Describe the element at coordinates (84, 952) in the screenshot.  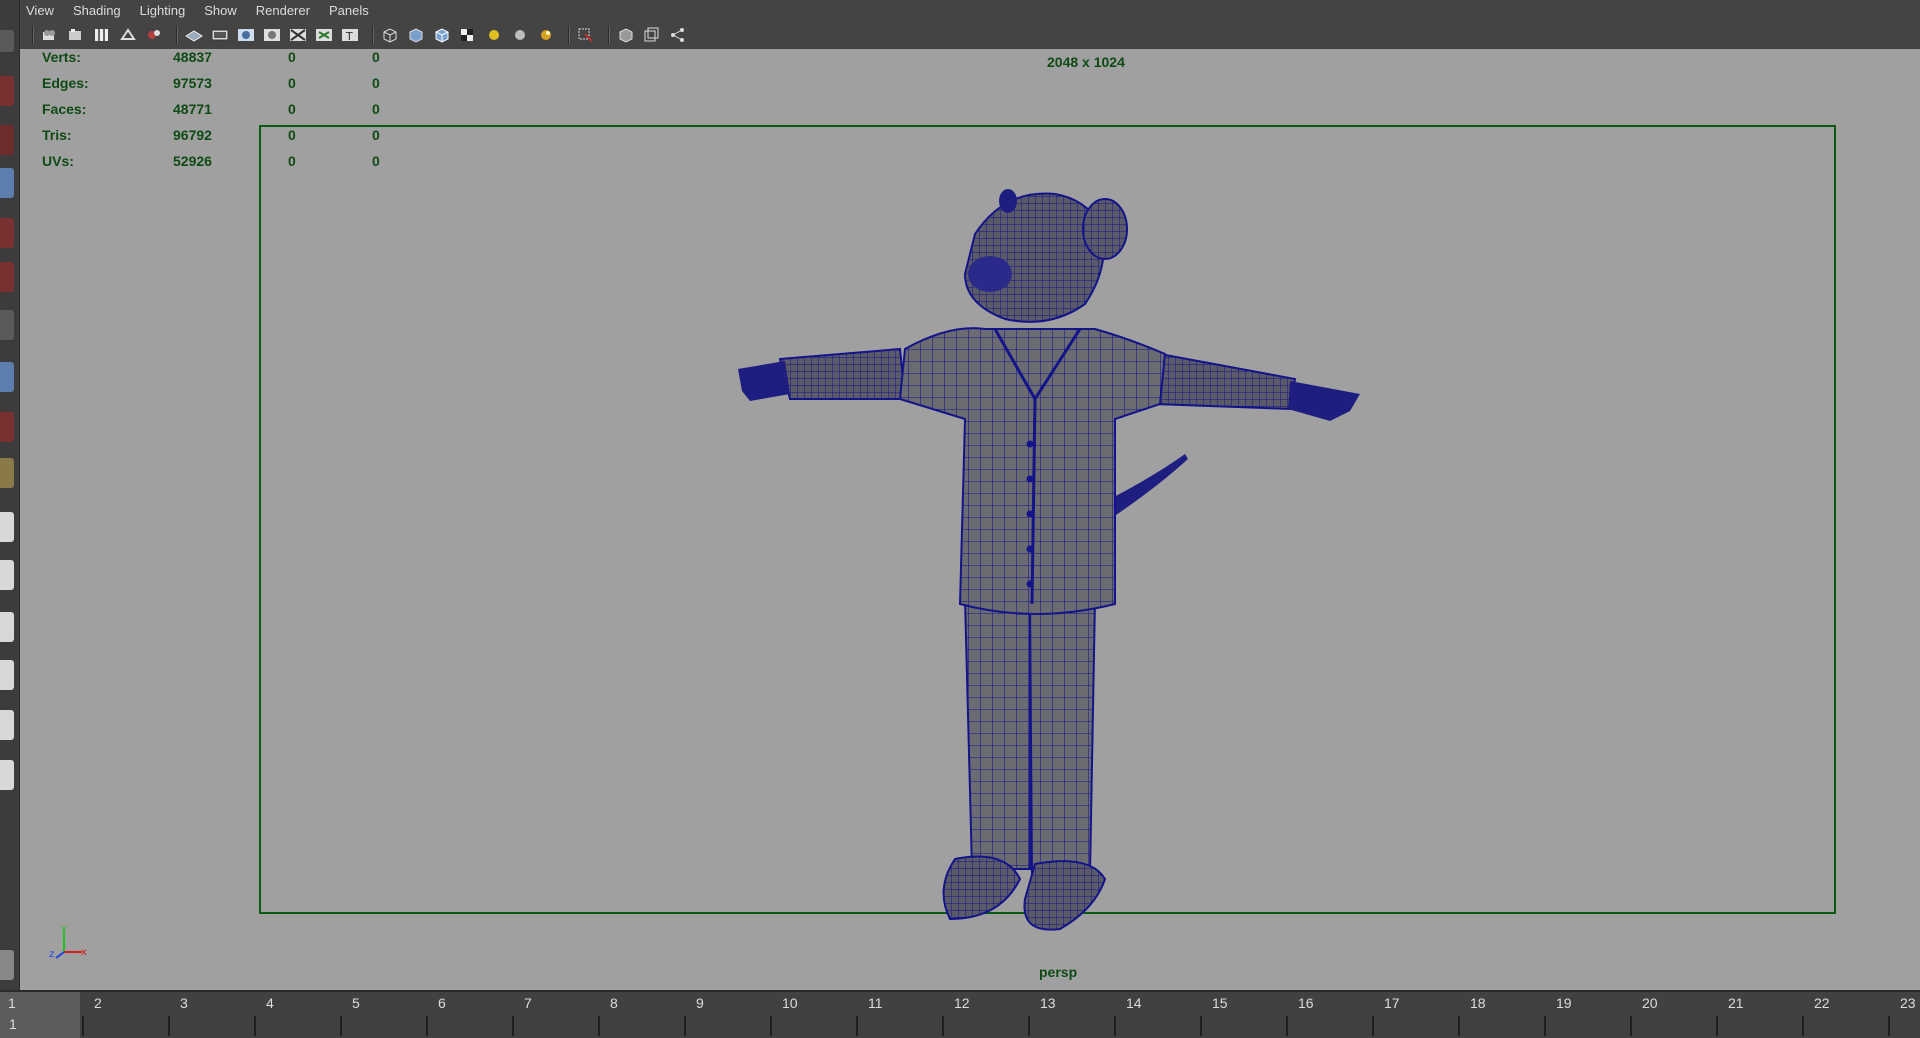
I see `x-axis-label: x` at that location.